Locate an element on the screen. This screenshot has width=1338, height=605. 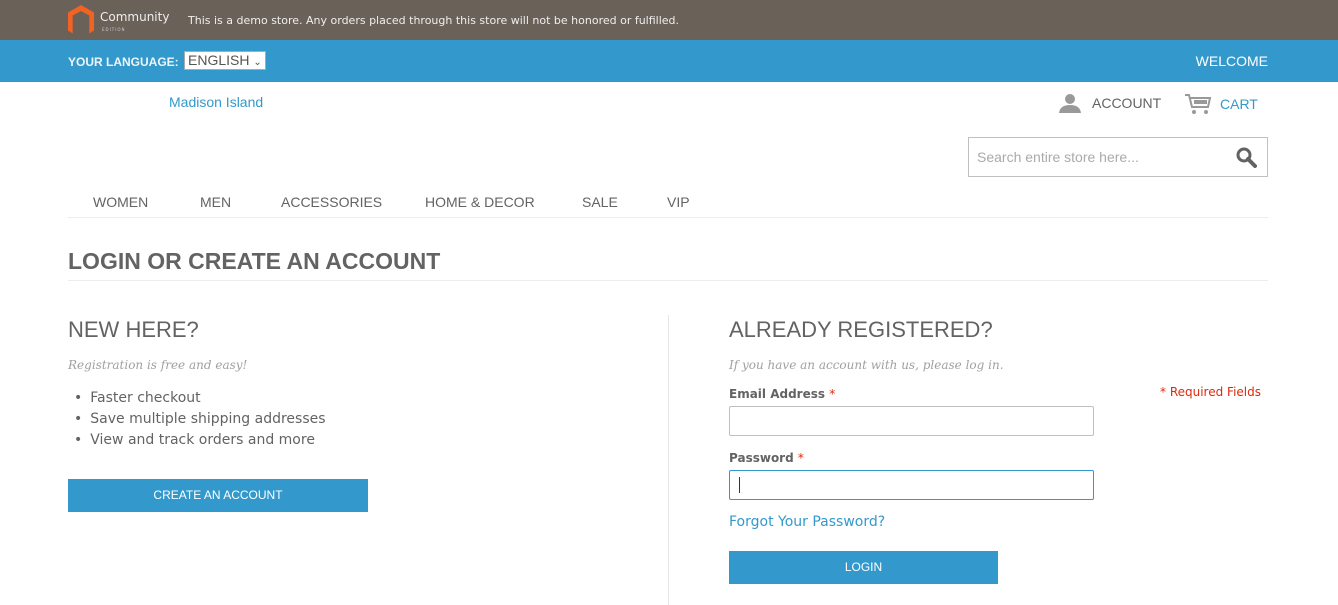
magento-logo-icon is located at coordinates (81, 19).